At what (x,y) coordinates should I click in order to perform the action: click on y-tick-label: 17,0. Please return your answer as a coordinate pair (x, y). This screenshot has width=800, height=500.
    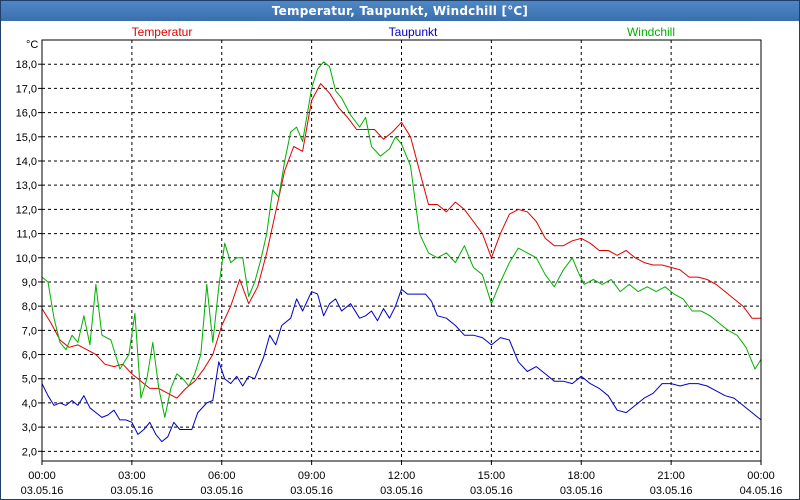
    Looking at the image, I should click on (26, 89).